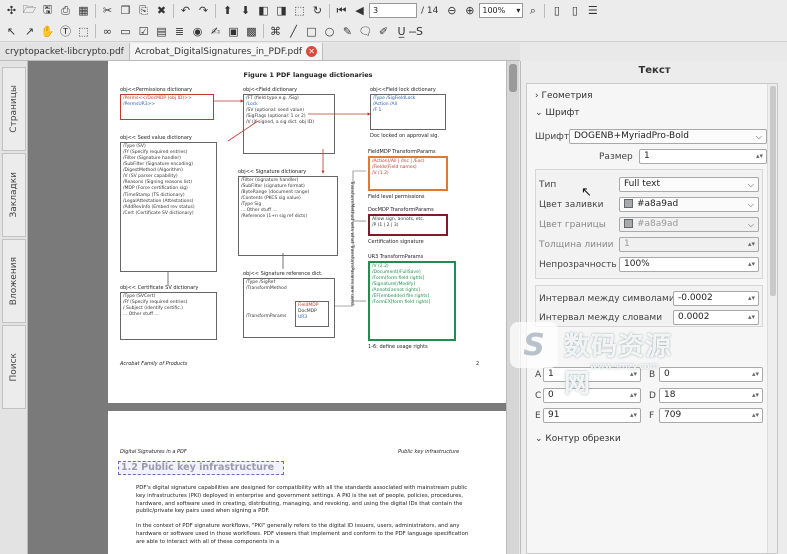 The width and height of the screenshot is (787, 554). Describe the element at coordinates (179, 31) in the screenshot. I see `listbox-icon: ≣` at that location.